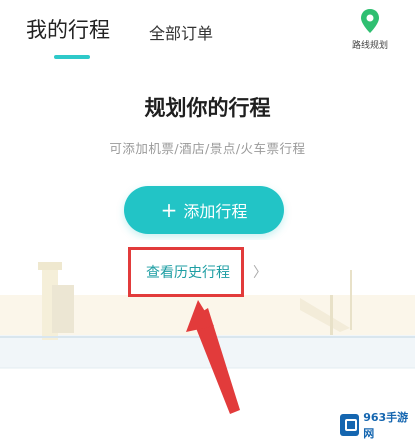 This screenshot has width=415, height=447. Describe the element at coordinates (72, 57) in the screenshot. I see `active-tab-indicator` at that location.